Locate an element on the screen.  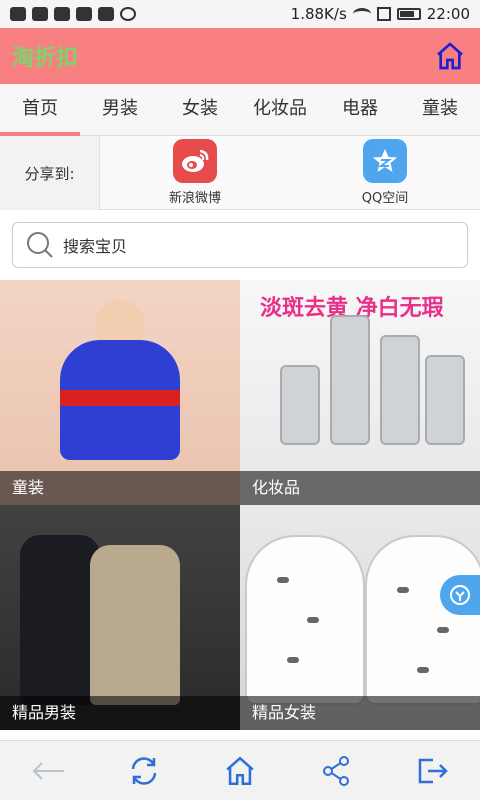
app-title: 淘折扣 is located at coordinates (45, 58).